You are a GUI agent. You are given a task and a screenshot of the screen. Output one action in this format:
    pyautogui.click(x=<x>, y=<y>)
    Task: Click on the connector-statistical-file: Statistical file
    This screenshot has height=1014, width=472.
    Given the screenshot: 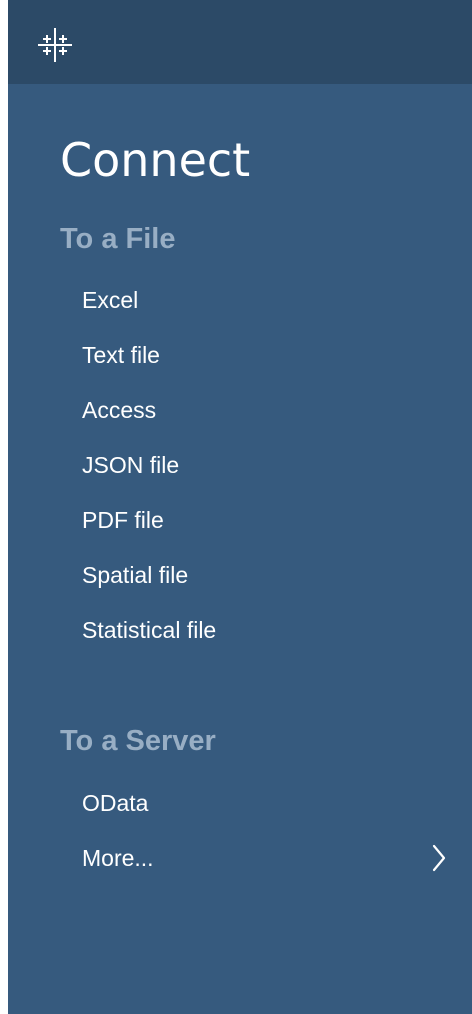 What is the action you would take?
    pyautogui.click(x=236, y=637)
    